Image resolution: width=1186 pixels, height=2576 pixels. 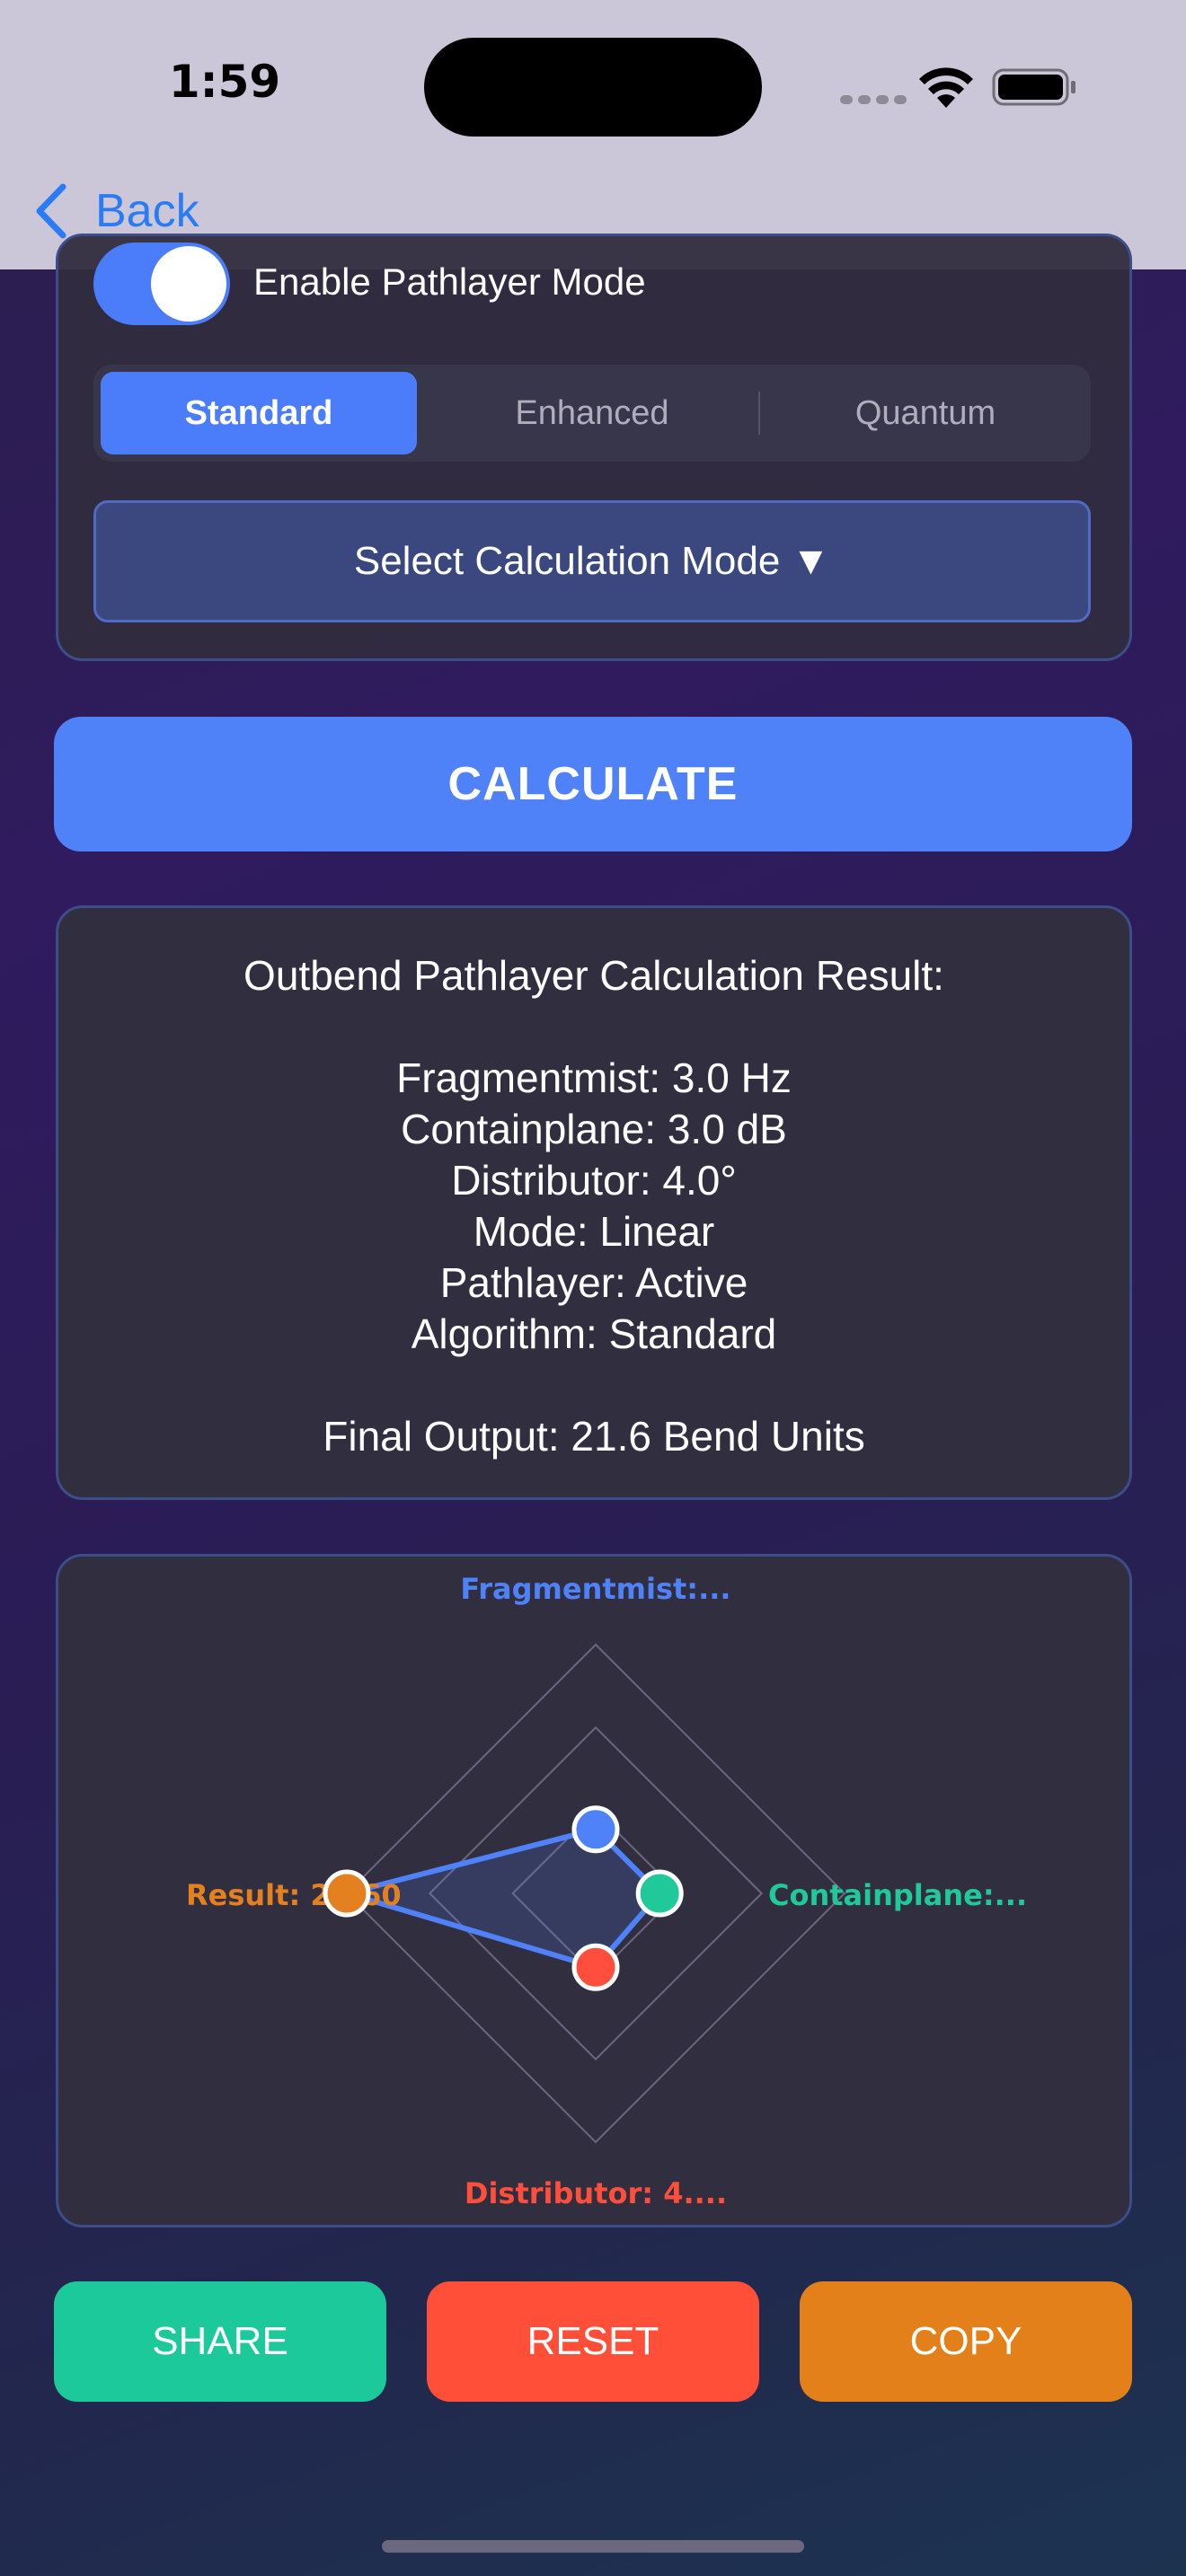 I want to click on chevron-left-icon, so click(x=51, y=211).